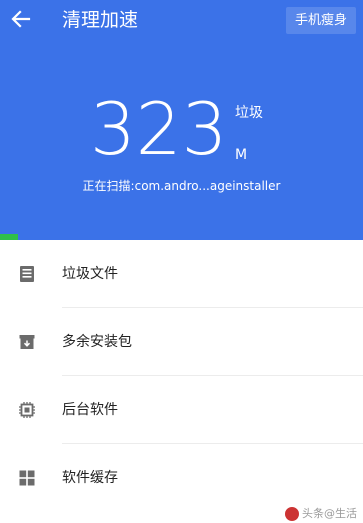  What do you see at coordinates (90, 274) in the screenshot?
I see `list-item-label: 垃圾文件` at bounding box center [90, 274].